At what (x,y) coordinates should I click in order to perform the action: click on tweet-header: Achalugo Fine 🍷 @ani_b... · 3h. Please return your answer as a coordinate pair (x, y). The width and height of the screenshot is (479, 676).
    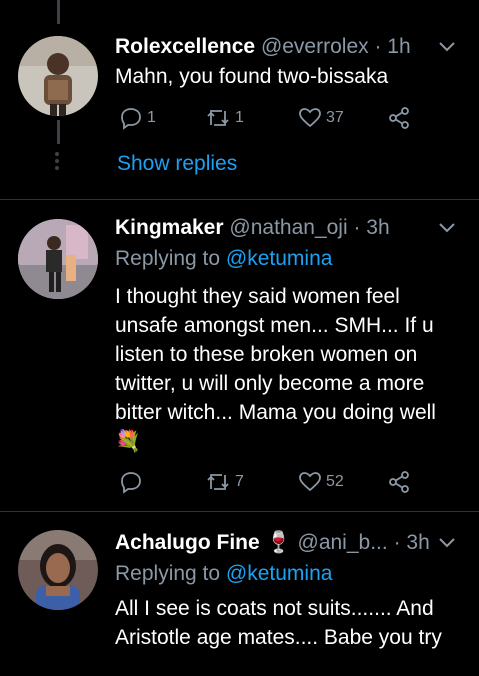
    Looking at the image, I should click on (289, 543).